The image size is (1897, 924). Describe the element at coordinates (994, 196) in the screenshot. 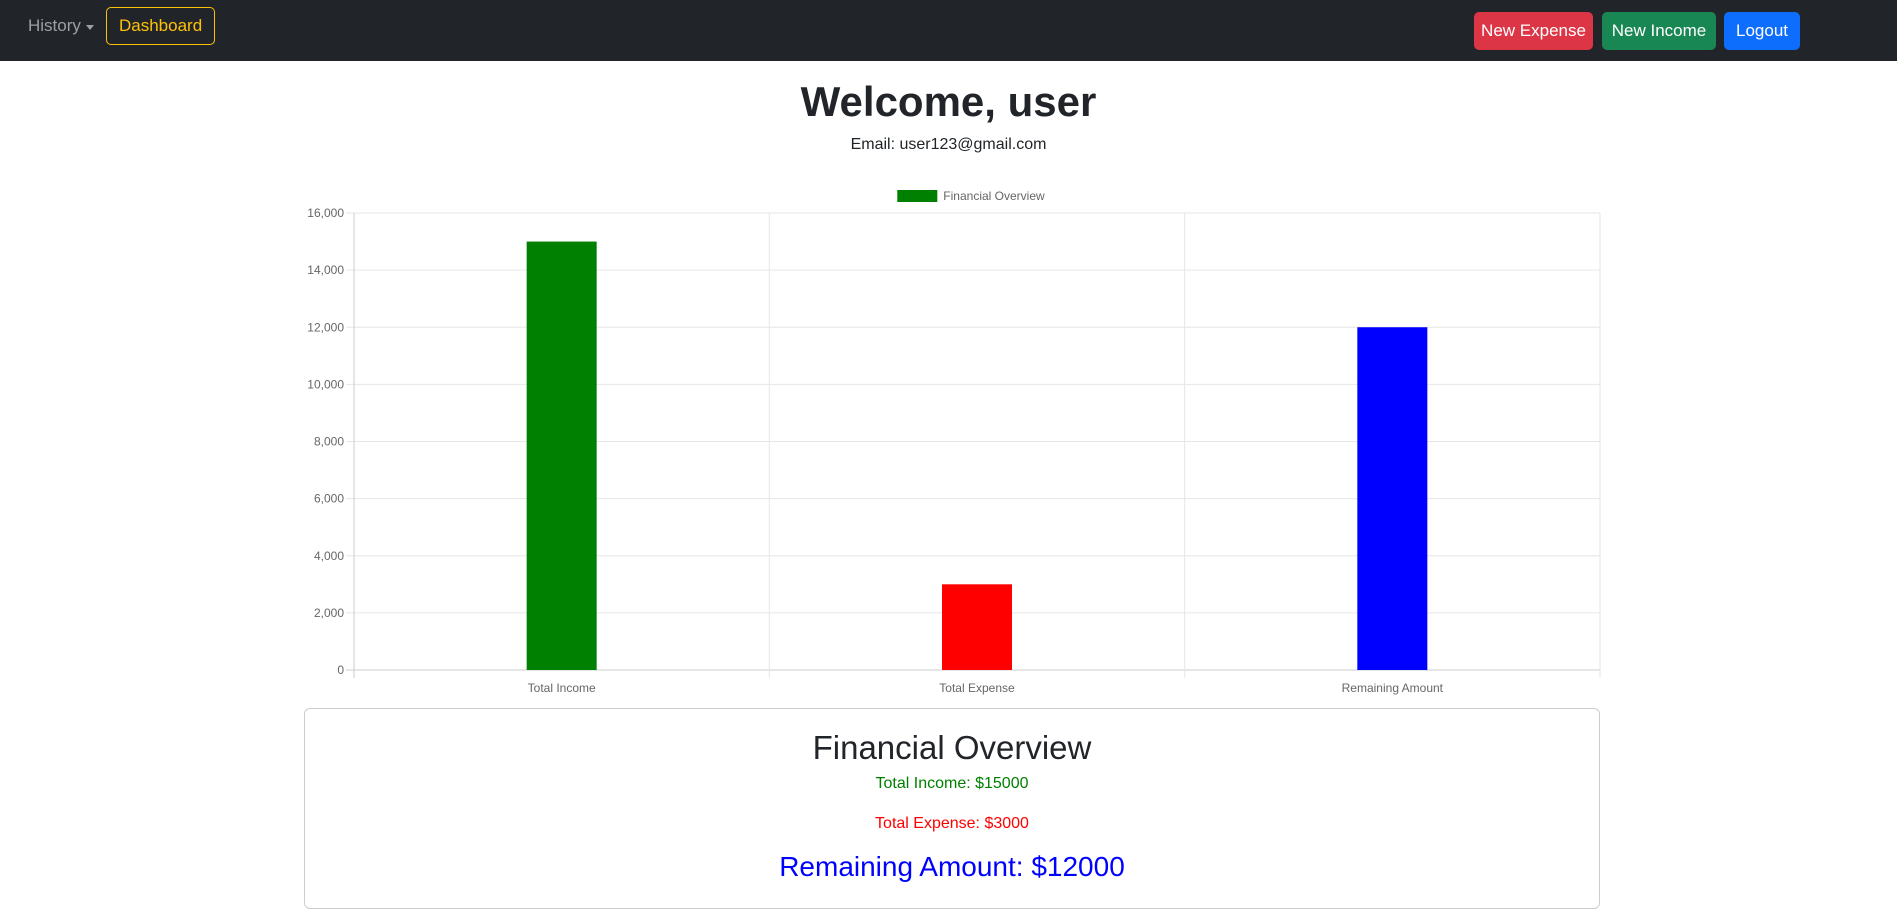

I see `legend-label: Financial Overview` at that location.